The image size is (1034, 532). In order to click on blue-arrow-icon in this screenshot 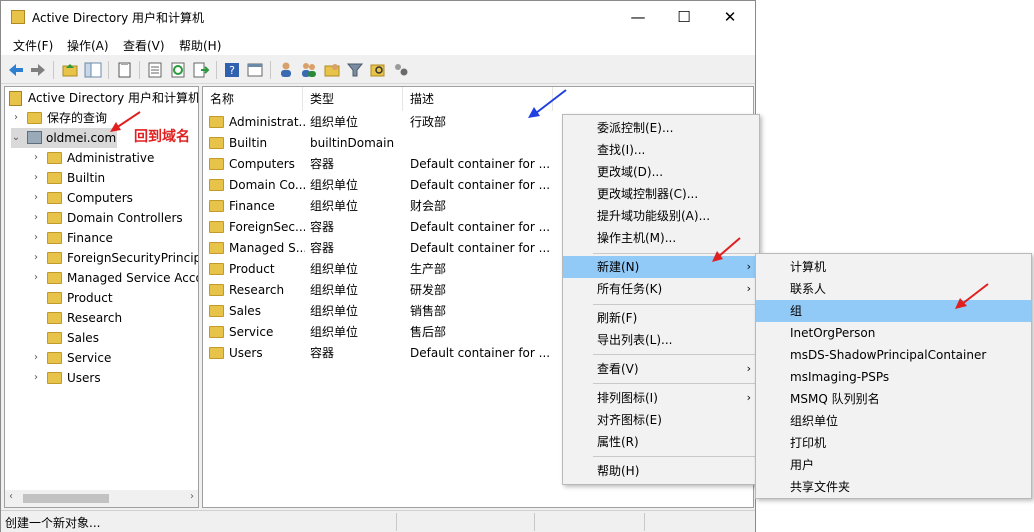, I will do `click(547, 103)`.